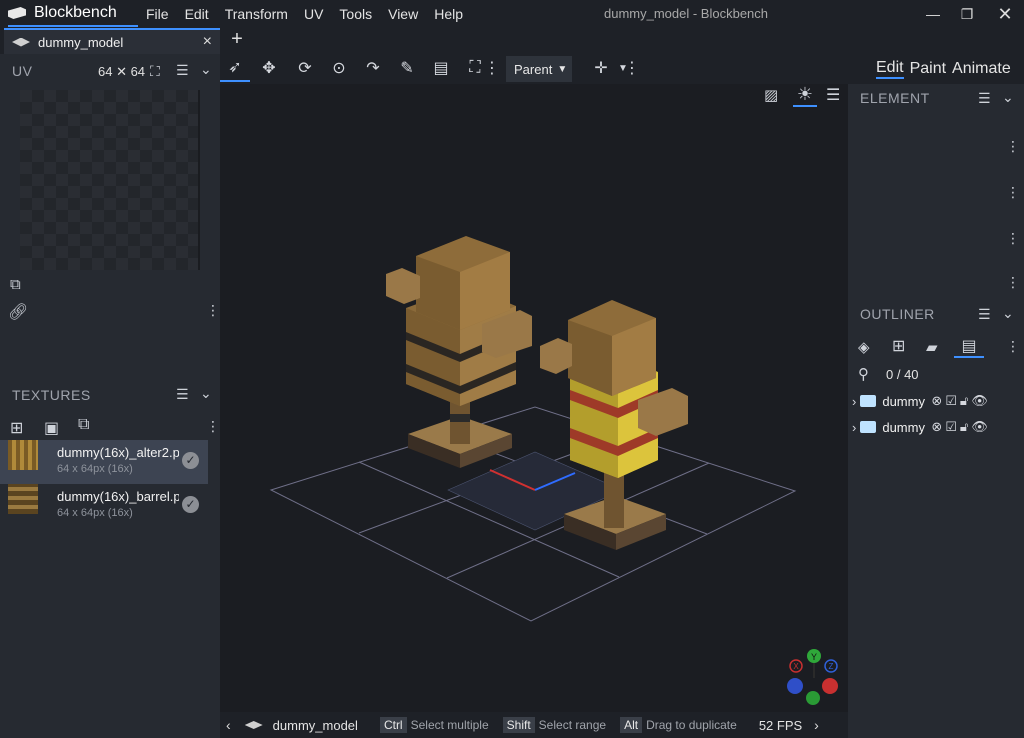 The image size is (1024, 738). Describe the element at coordinates (15, 284) in the screenshot. I see `copy-icon: ⧉` at that location.